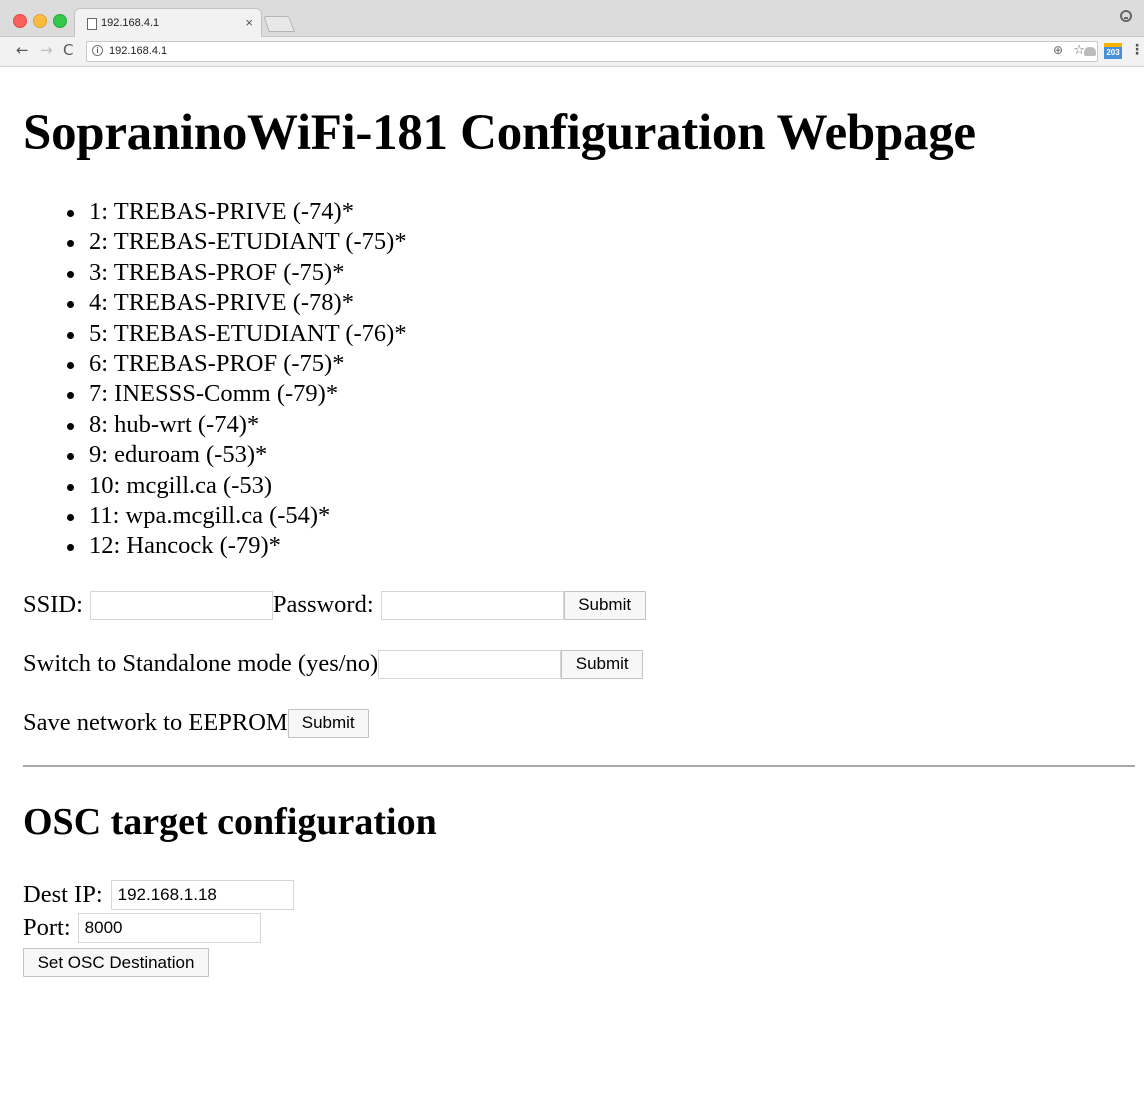  Describe the element at coordinates (237, 516) in the screenshot. I see `list-item: 11: wpa.mcgill.ca (-54)*` at that location.